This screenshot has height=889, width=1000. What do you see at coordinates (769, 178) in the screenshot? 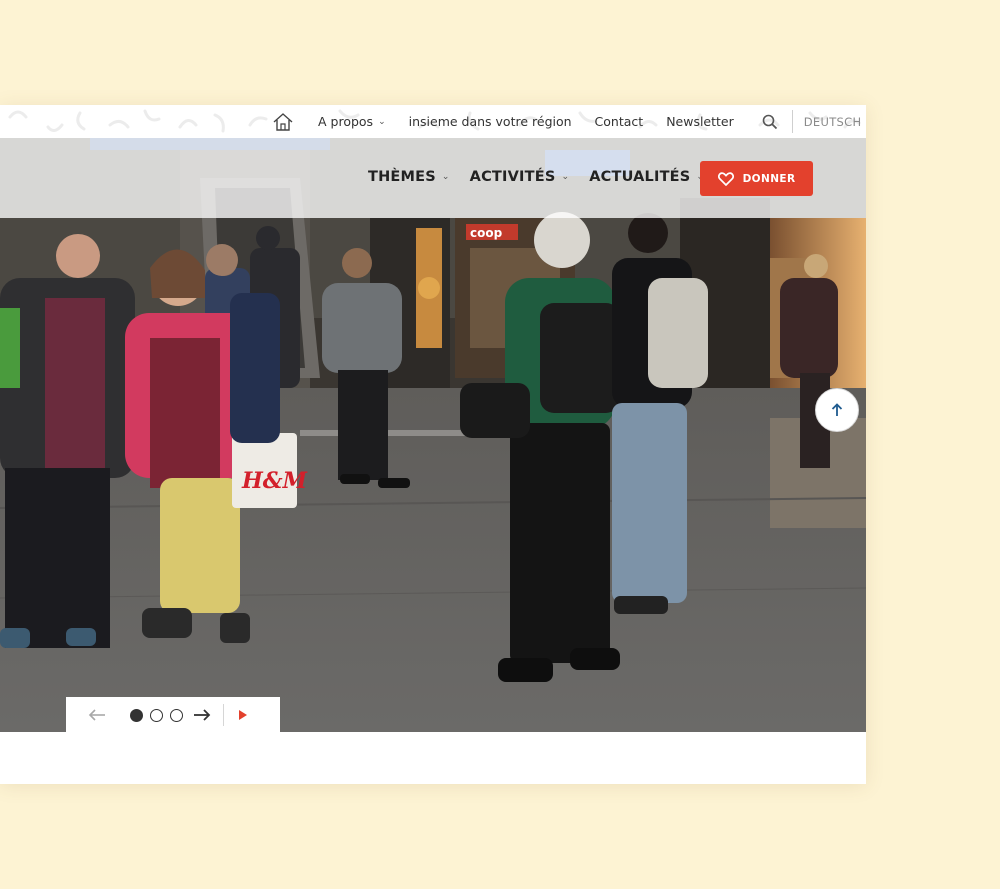
I see `donate-label: DONNER` at bounding box center [769, 178].